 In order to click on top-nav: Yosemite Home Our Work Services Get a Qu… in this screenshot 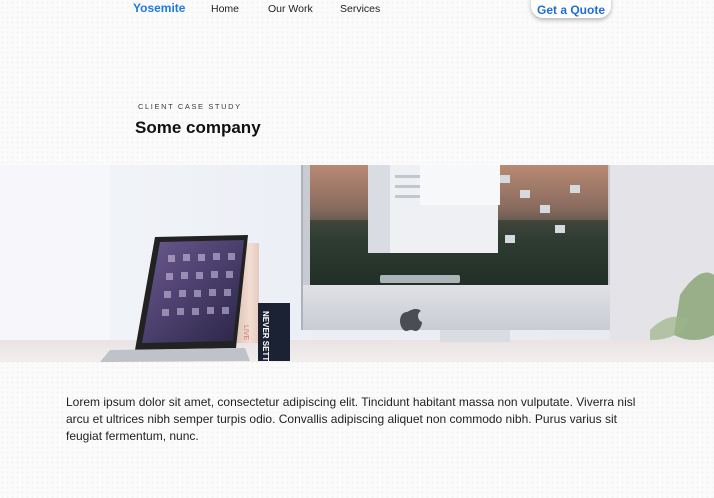, I will do `click(357, 12)`.